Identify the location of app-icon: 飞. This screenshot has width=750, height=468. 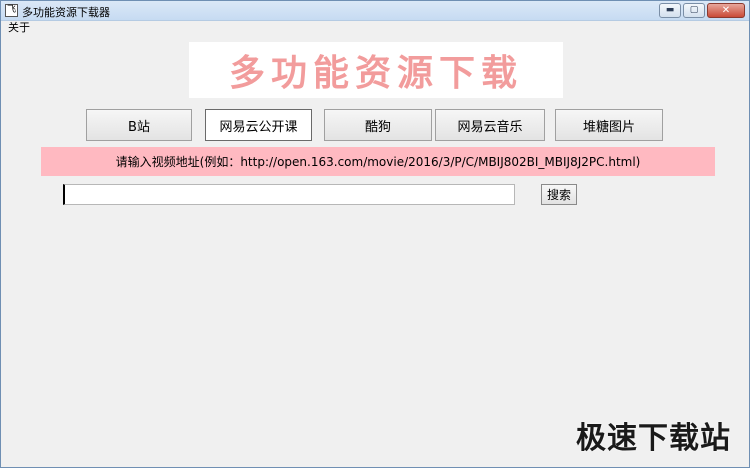
(11, 10).